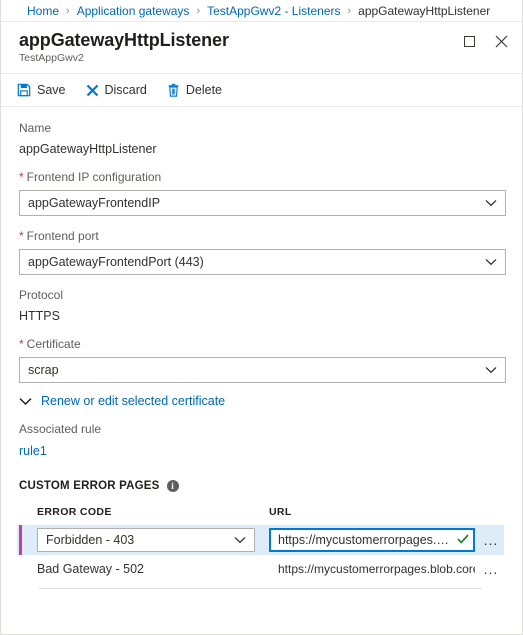  I want to click on command-bar: Save Discard Delete, so click(261, 90).